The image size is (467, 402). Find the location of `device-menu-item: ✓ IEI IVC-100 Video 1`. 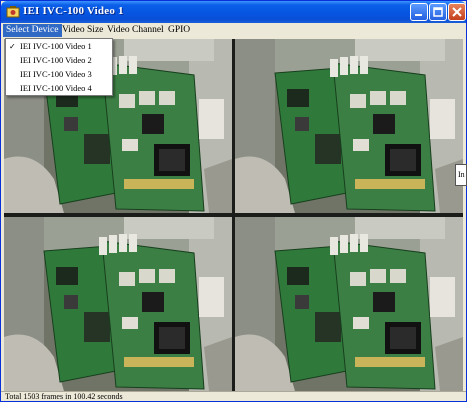

device-menu-item: ✓ IEI IVC-100 Video 1 is located at coordinates (59, 46).